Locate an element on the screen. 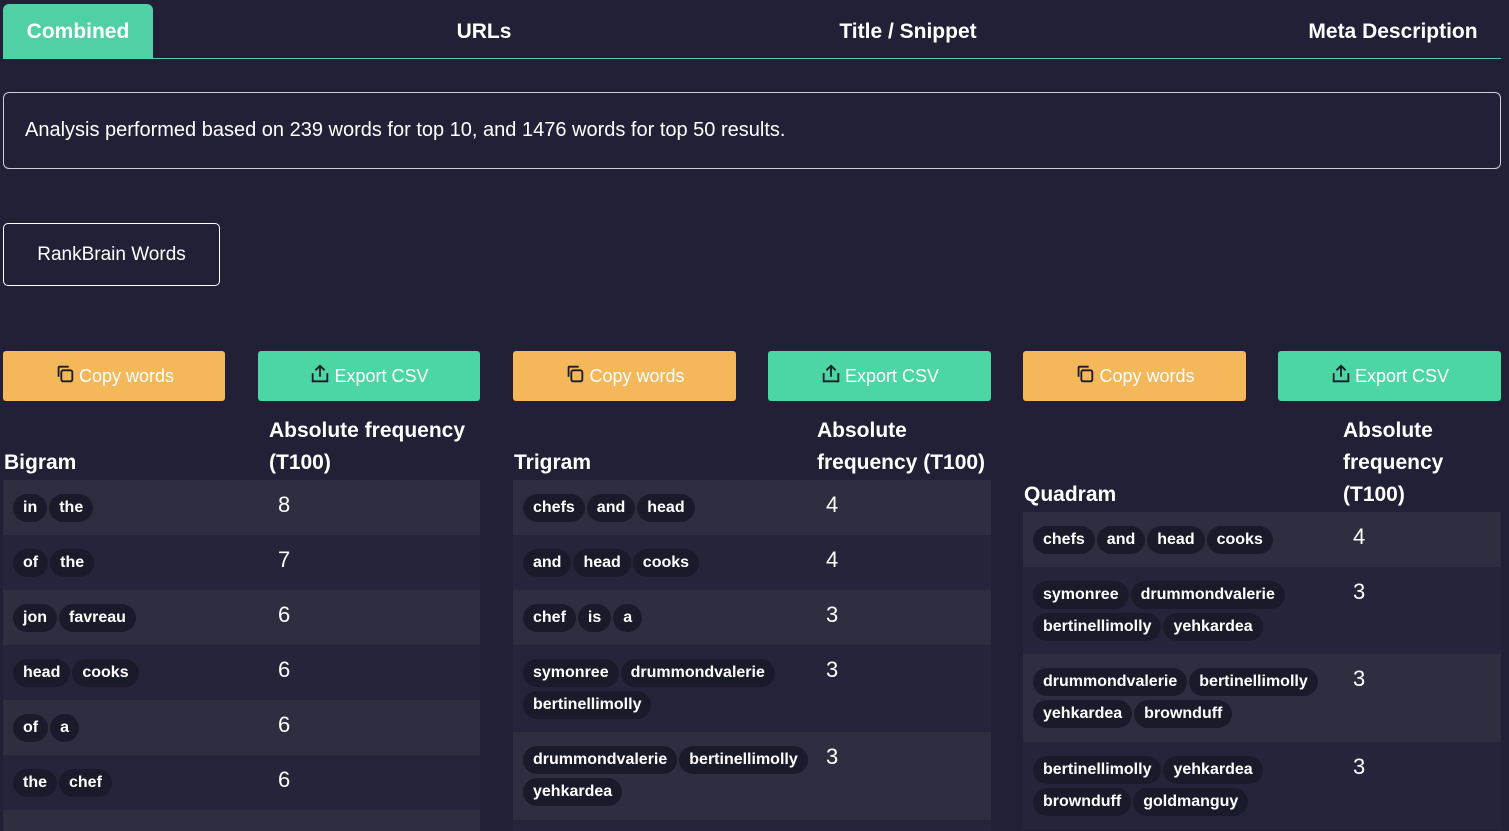 Image resolution: width=1509 pixels, height=831 pixels. bigram-header: Bigram is located at coordinates (40, 462).